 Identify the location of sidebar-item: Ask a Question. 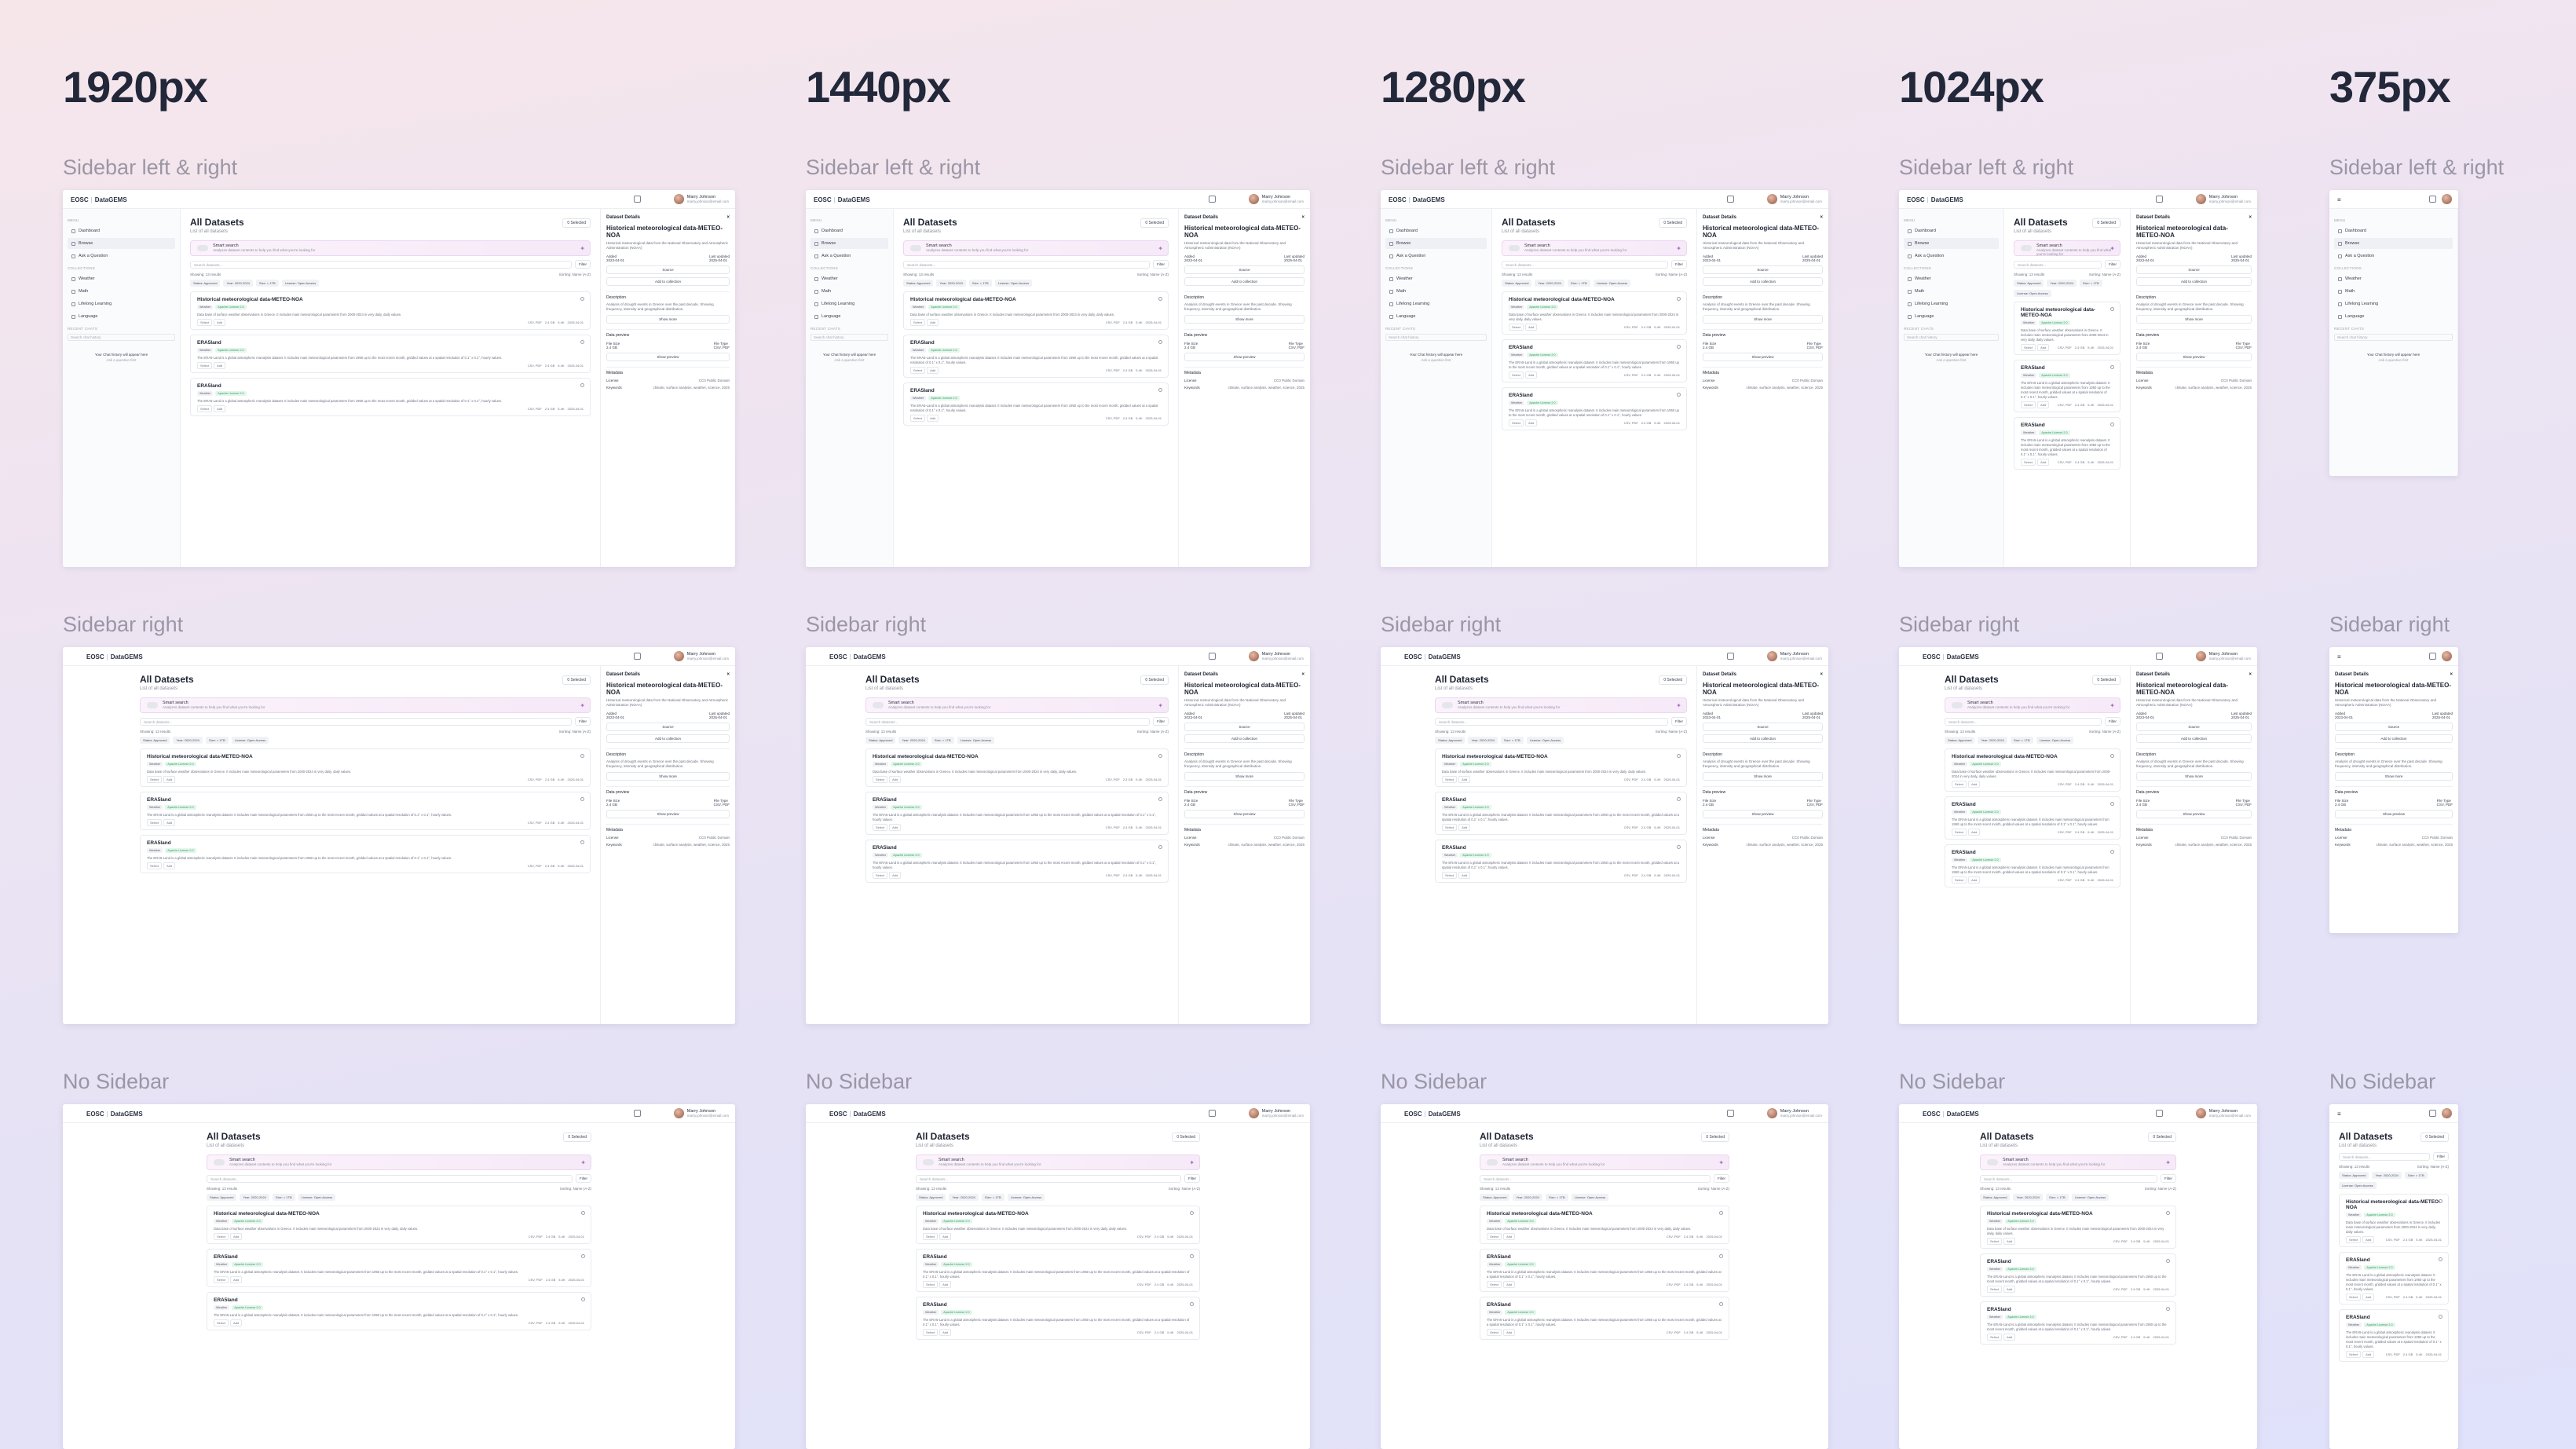
(122, 257).